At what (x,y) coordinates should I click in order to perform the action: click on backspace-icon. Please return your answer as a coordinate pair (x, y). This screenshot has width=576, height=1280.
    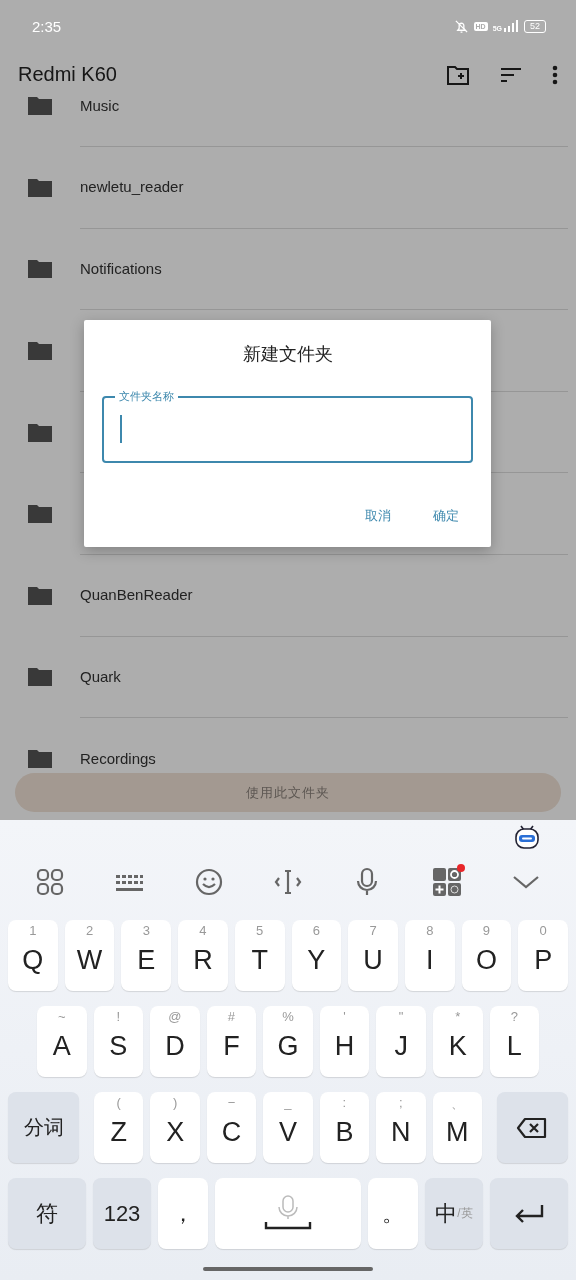
    Looking at the image, I should click on (532, 1127).